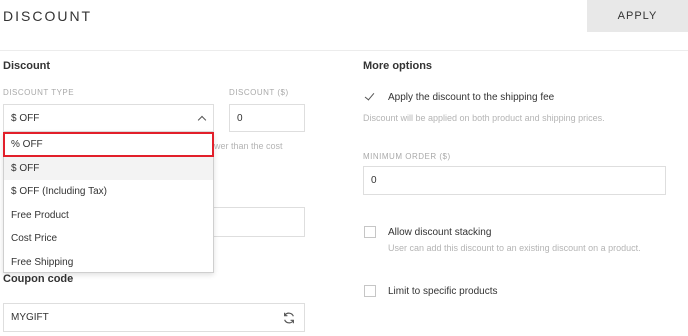 The height and width of the screenshot is (336, 688). Describe the element at coordinates (637, 16) in the screenshot. I see `apply-button: APPLY` at that location.